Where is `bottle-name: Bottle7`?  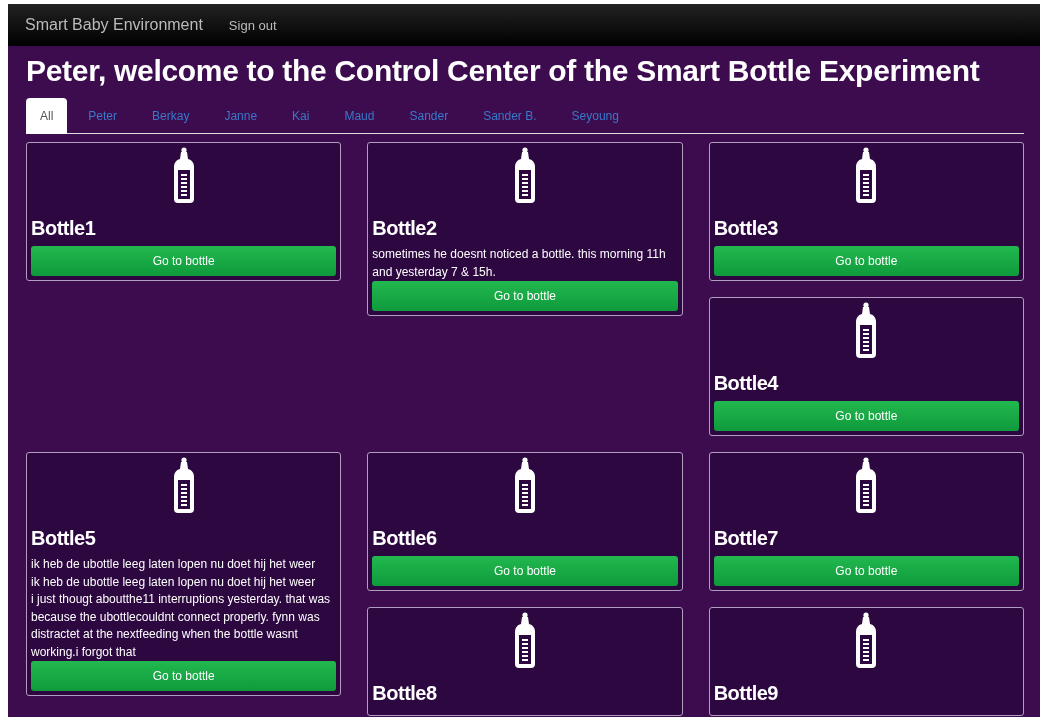
bottle-name: Bottle7 is located at coordinates (746, 538).